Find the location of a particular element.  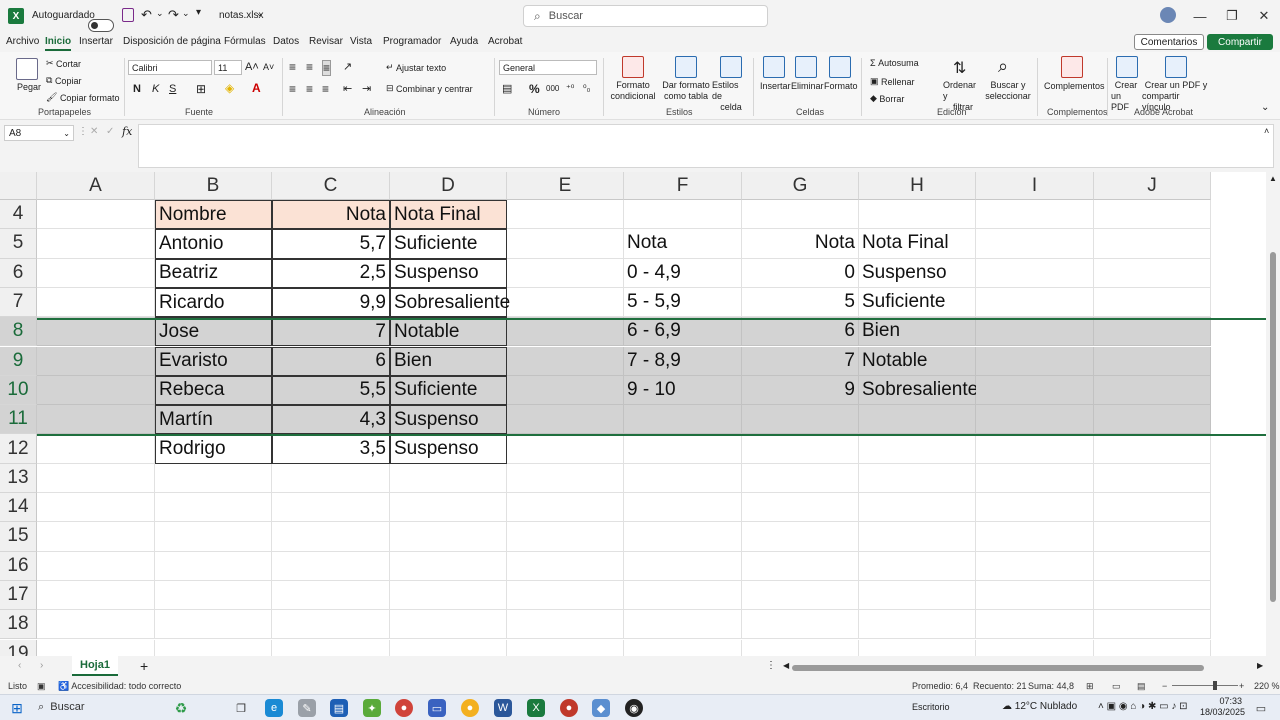

cell-styles-icon is located at coordinates (731, 67).